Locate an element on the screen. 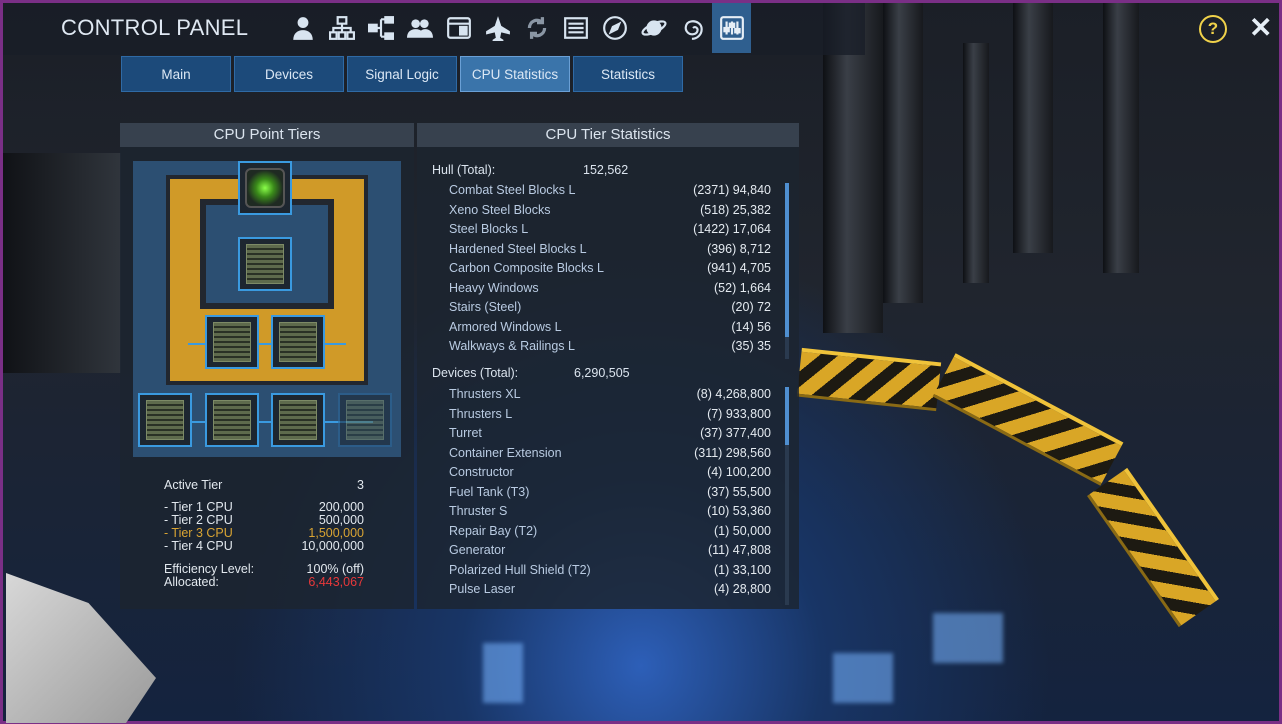 This screenshot has width=1282, height=724. list-item: Pulse Laser (4) 28,800 is located at coordinates (610, 589).